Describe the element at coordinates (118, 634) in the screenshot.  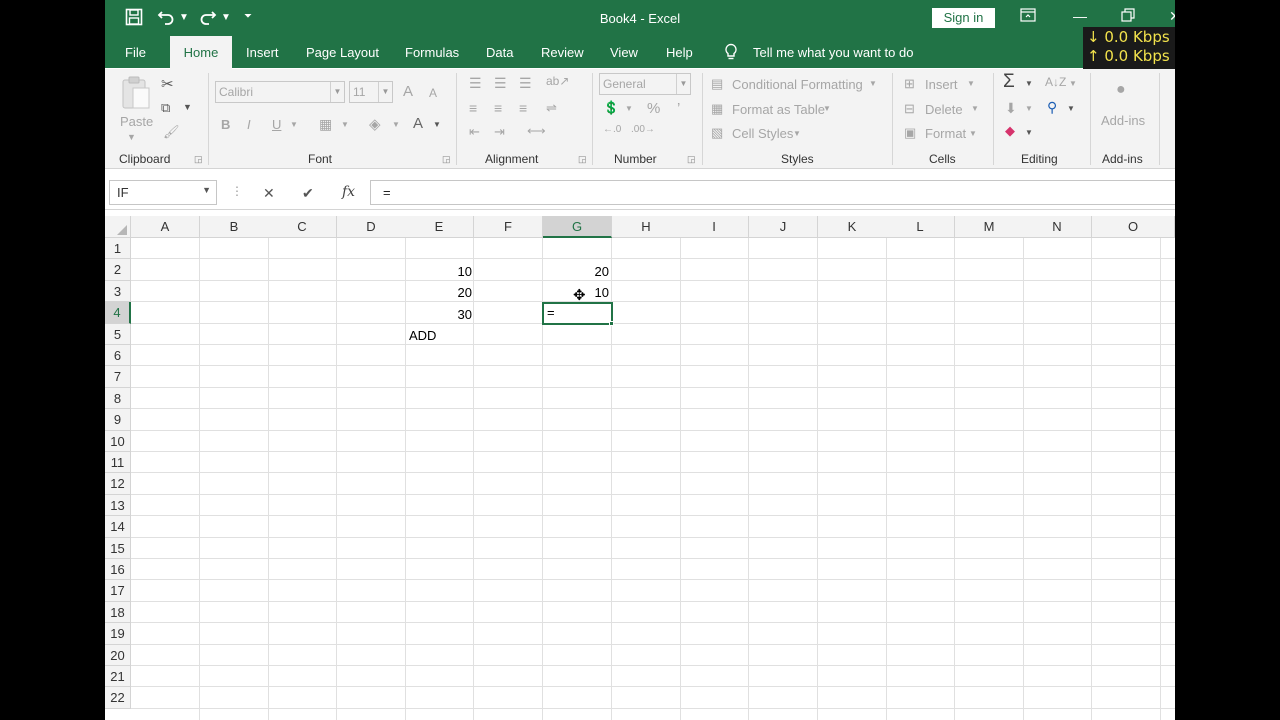
I see `row-header-19: 19` at that location.